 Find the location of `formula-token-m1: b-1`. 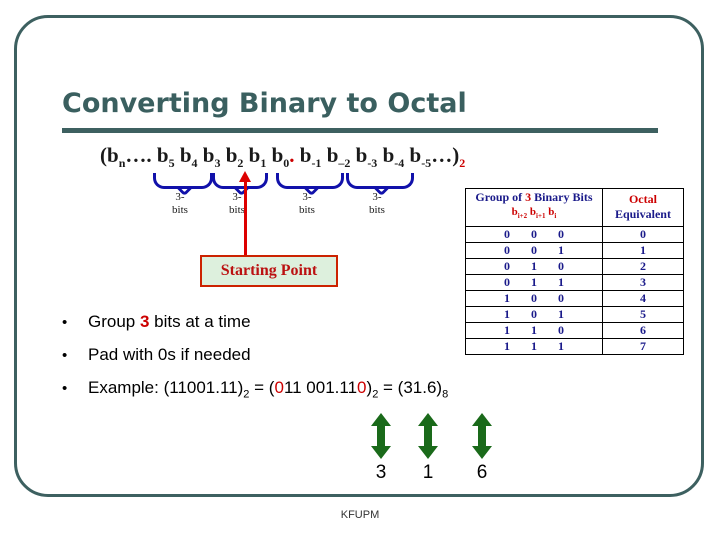

formula-token-m1: b-1 is located at coordinates (308, 157).